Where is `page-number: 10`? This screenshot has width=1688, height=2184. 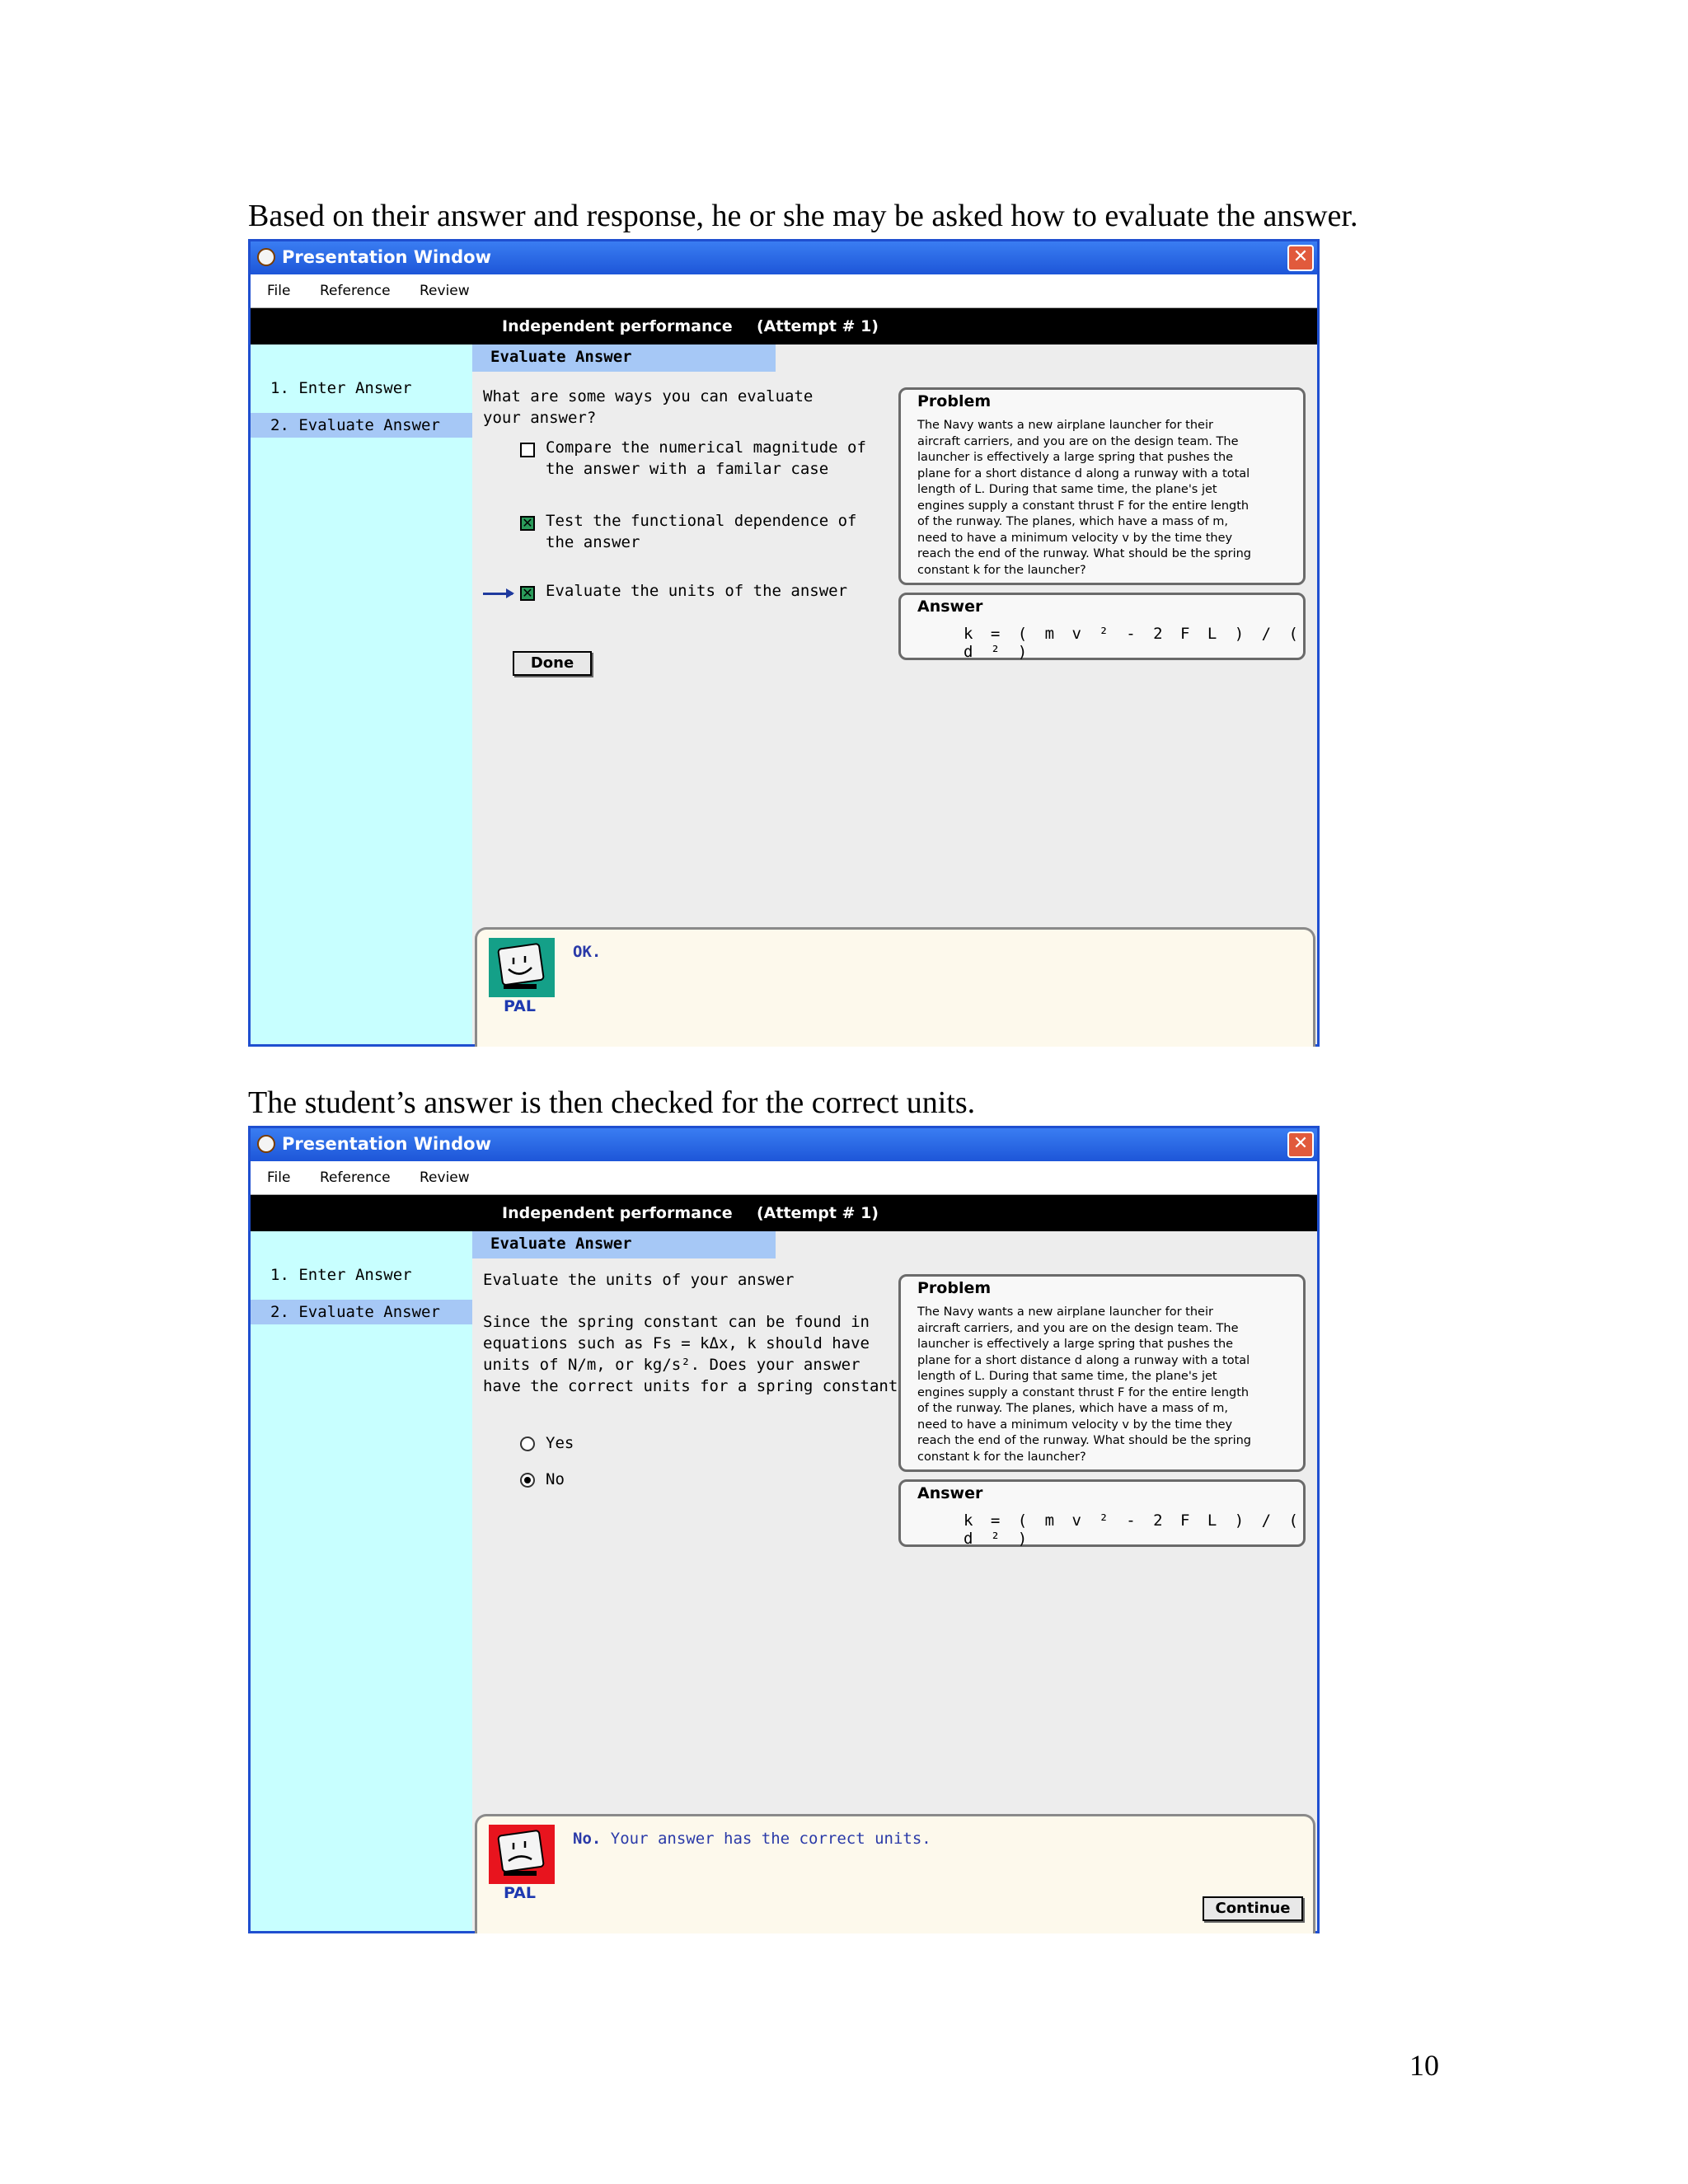 page-number: 10 is located at coordinates (1424, 2065).